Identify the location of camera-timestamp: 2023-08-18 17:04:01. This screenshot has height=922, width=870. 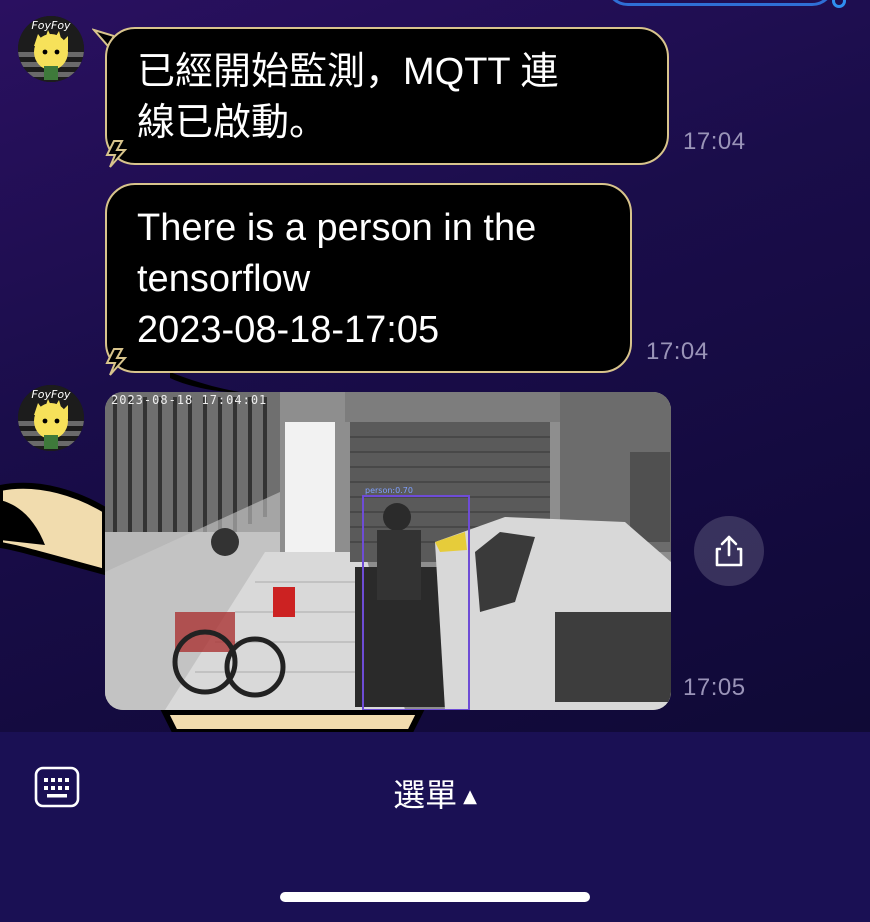
(189, 400).